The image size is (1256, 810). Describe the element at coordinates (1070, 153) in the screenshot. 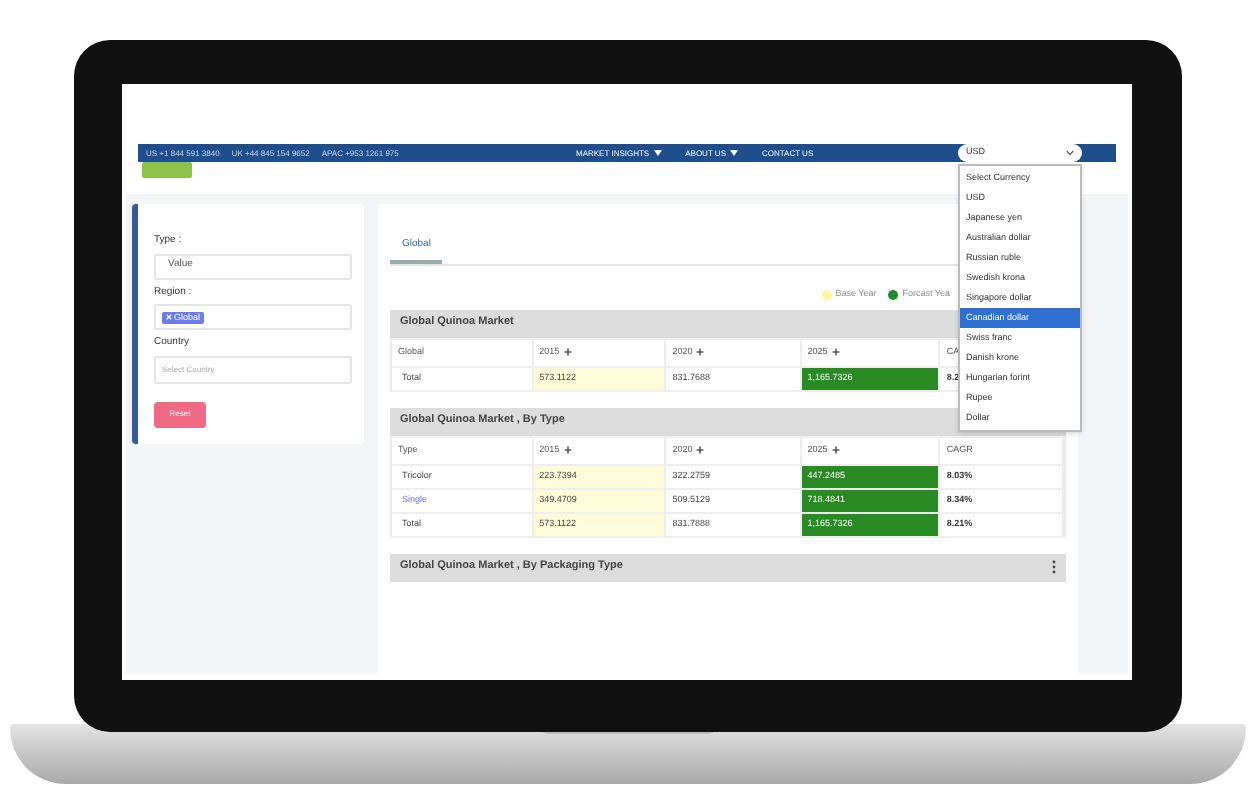

I see `chevron-icon` at that location.